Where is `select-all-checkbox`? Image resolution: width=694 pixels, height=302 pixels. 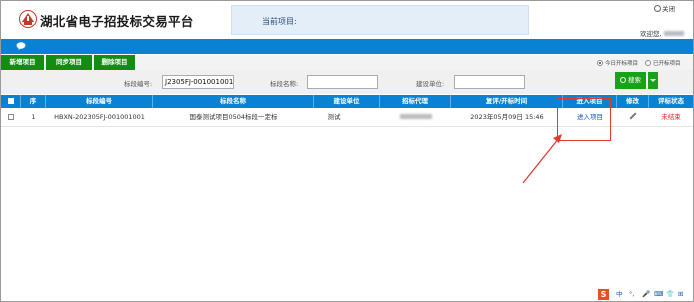 select-all-checkbox is located at coordinates (10, 101).